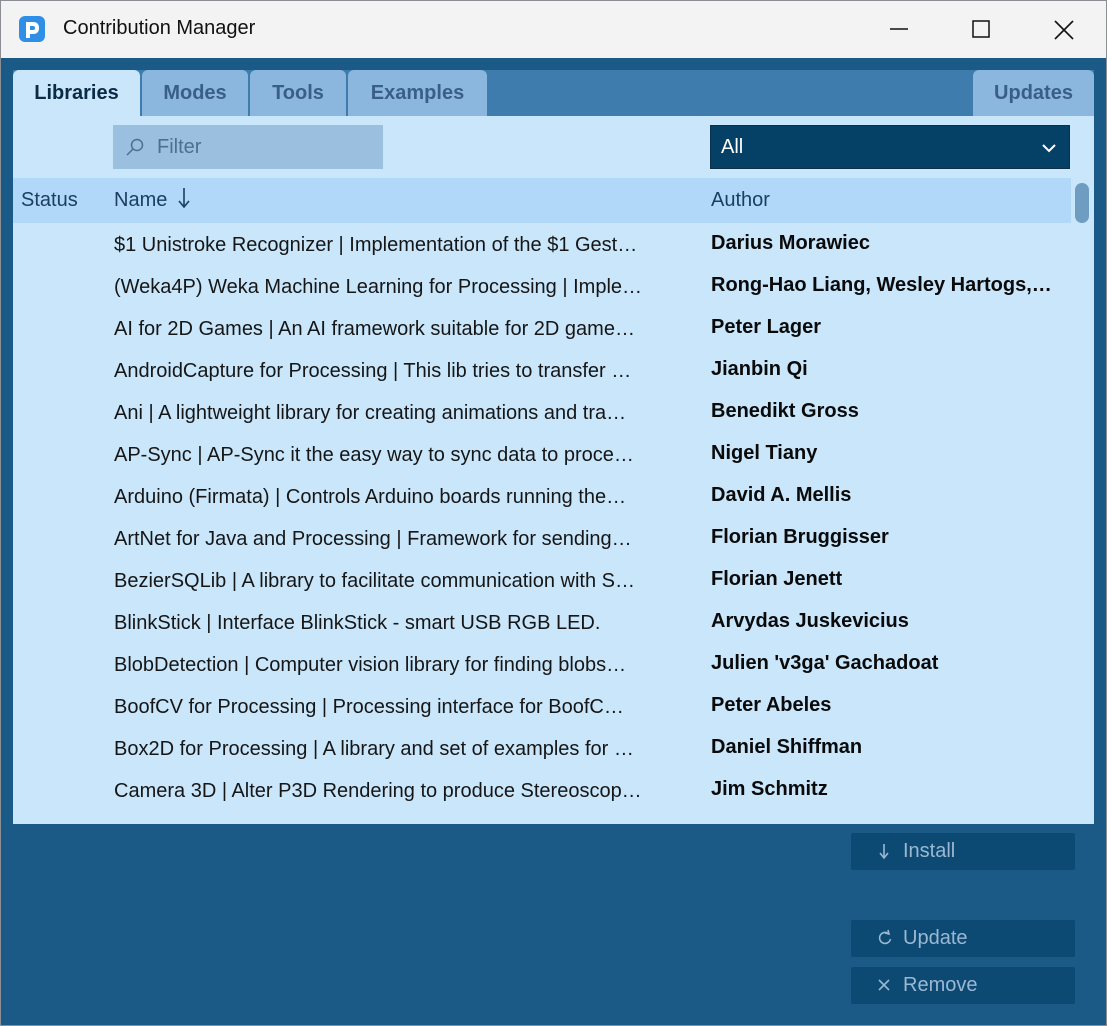 The height and width of the screenshot is (1026, 1107). Describe the element at coordinates (159, 28) in the screenshot. I see `window-title: Contribution Manager` at that location.